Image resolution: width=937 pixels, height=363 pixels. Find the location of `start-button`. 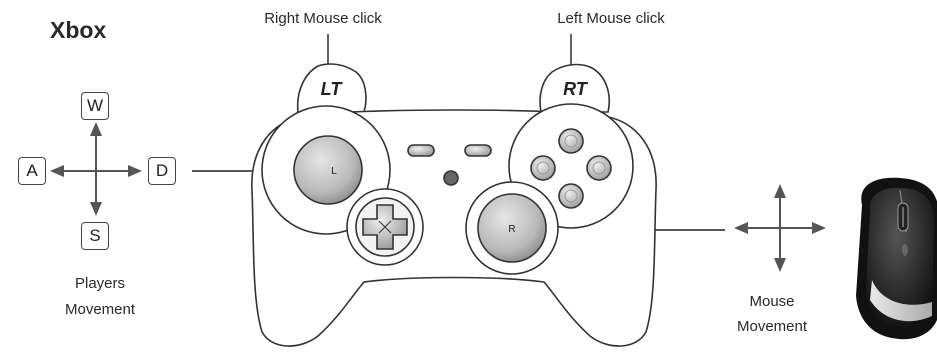

start-button is located at coordinates (478, 150).